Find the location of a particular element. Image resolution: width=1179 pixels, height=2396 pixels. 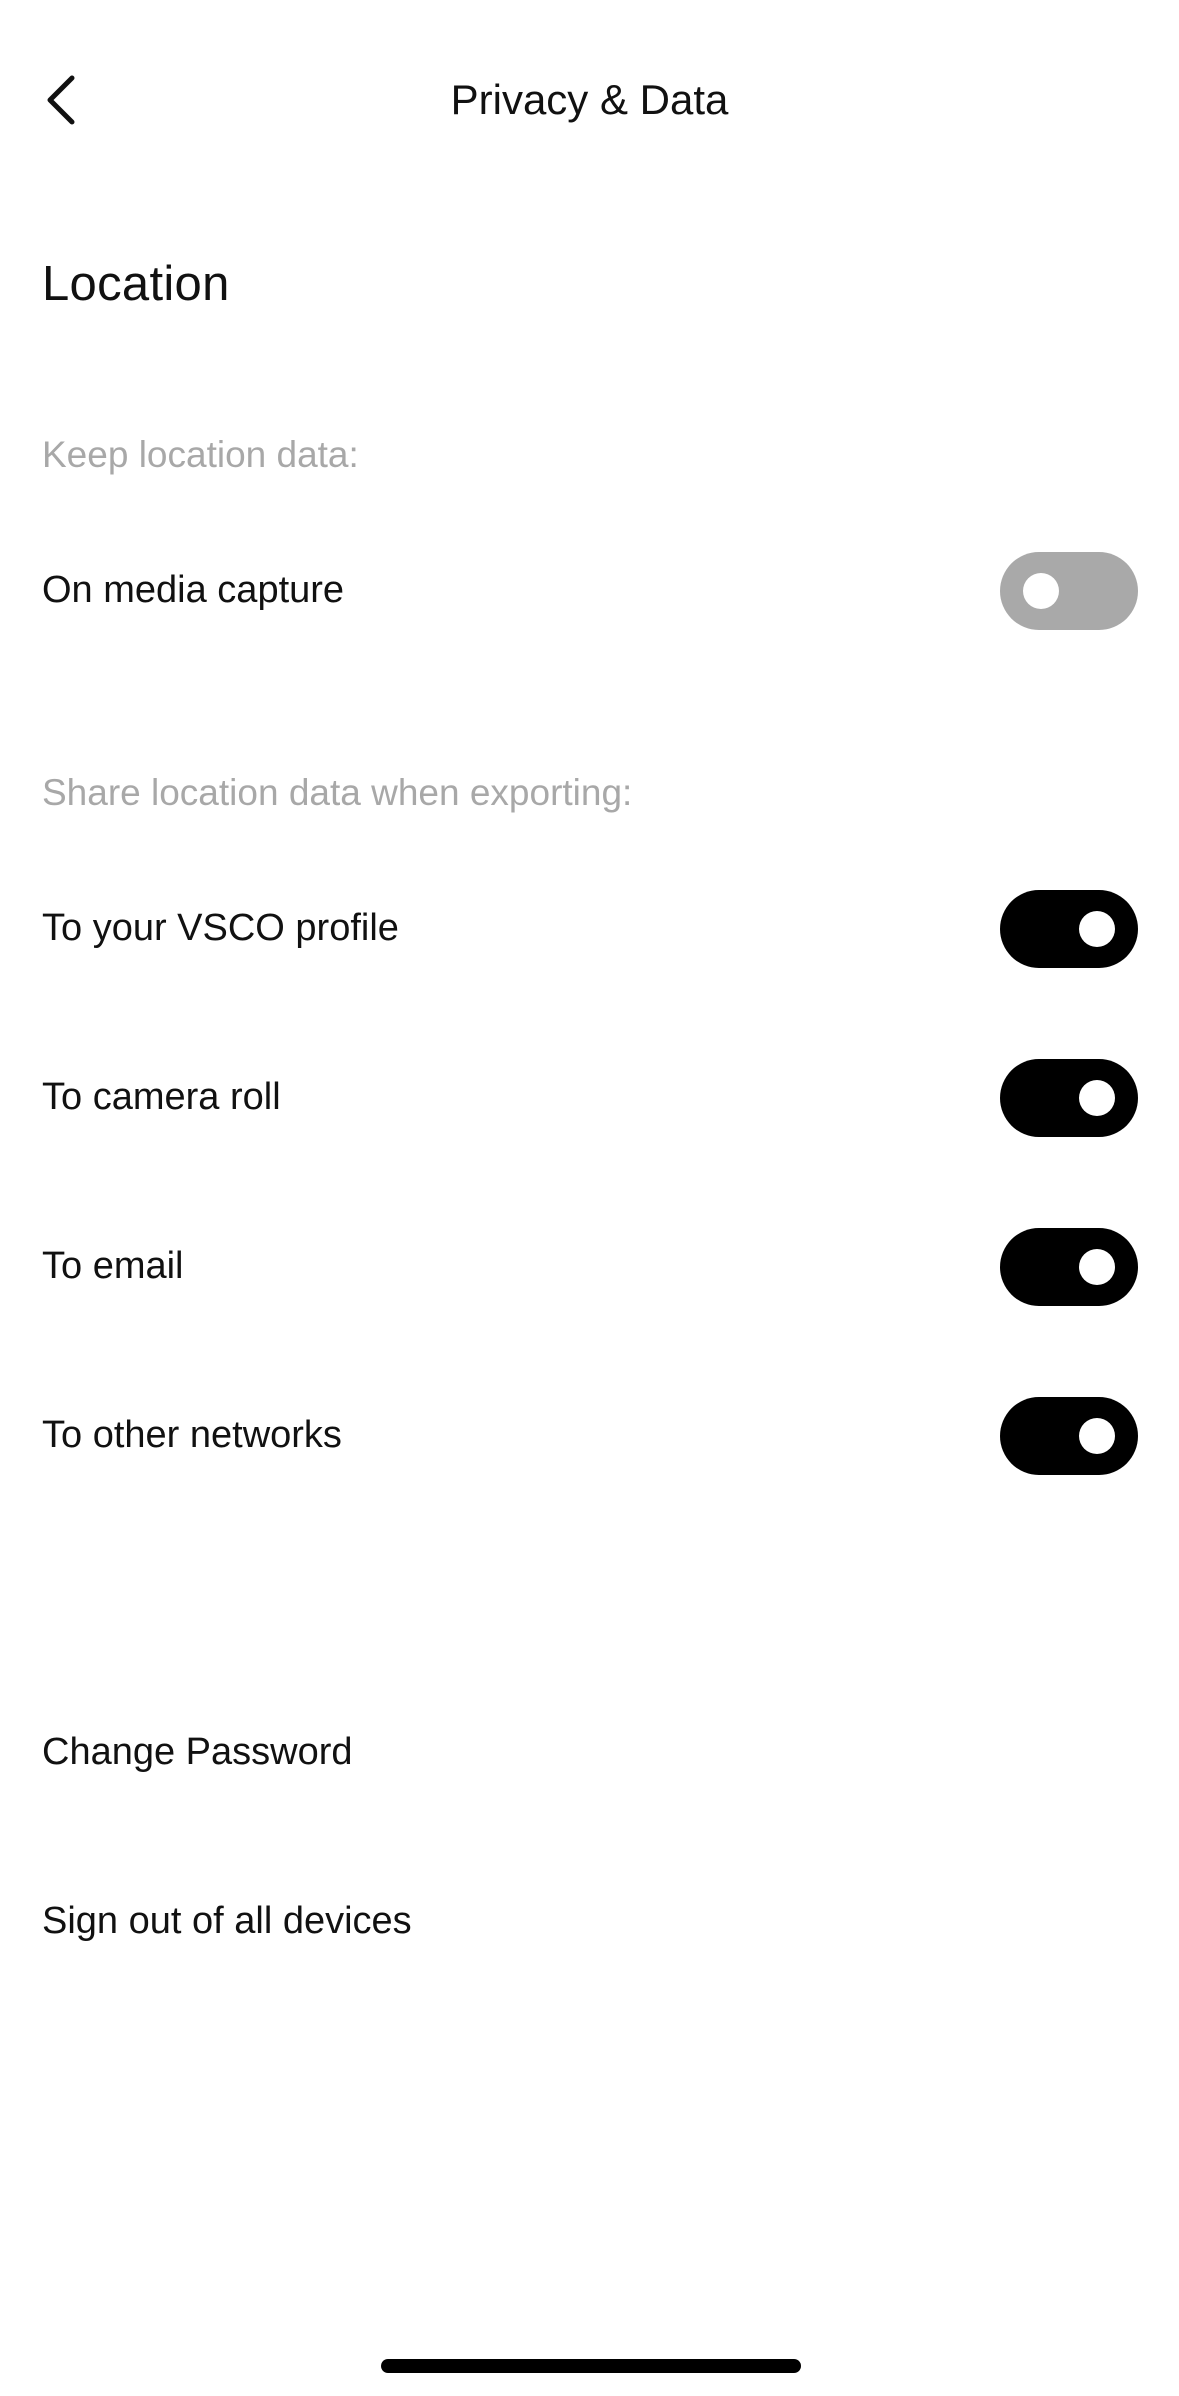

nav-header: Privacy & Data is located at coordinates (589, 100).